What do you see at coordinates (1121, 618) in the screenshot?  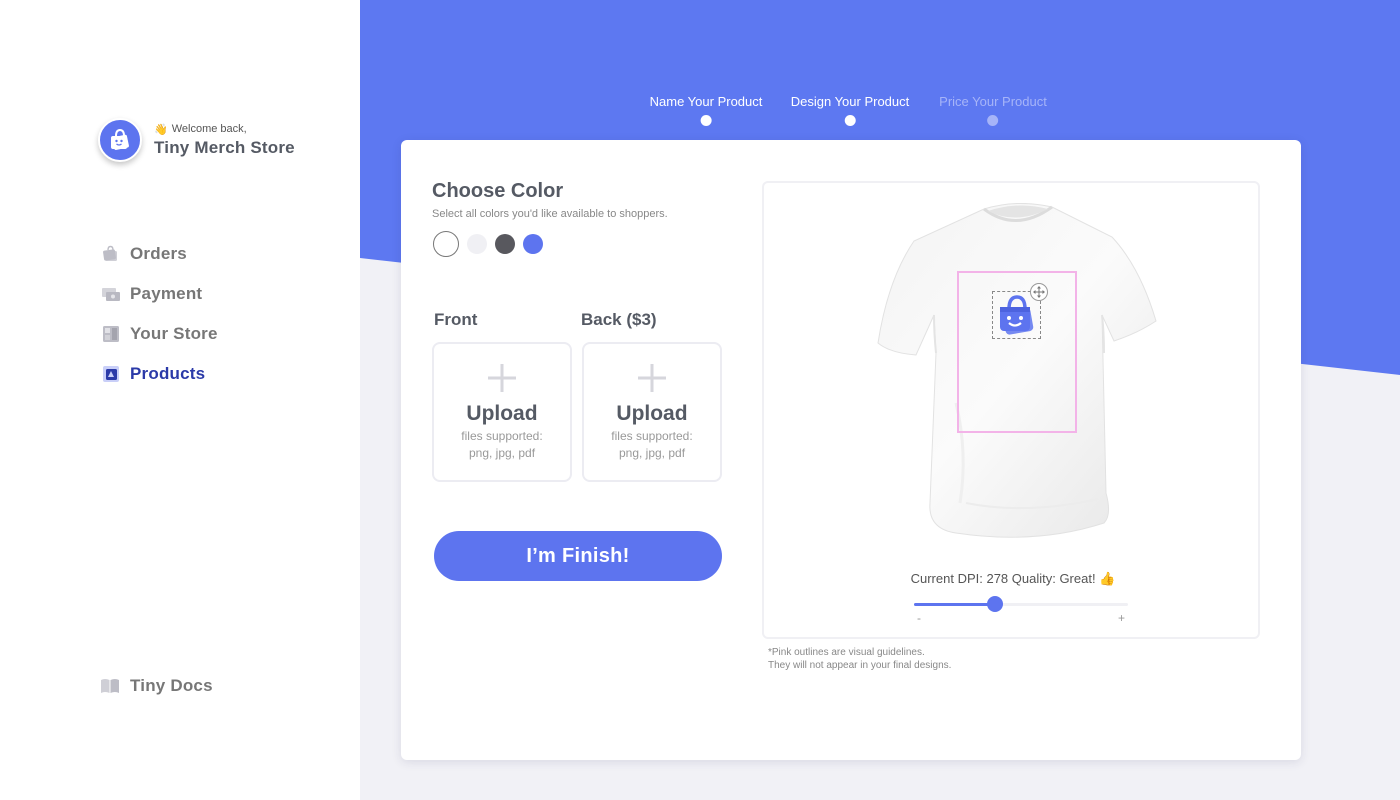 I see `slider-max-label: +` at bounding box center [1121, 618].